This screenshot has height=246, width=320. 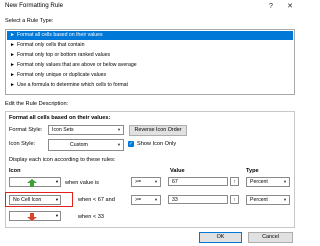 What do you see at coordinates (138, 200) in the screenshot?
I see `row2-operator-value: >=` at bounding box center [138, 200].